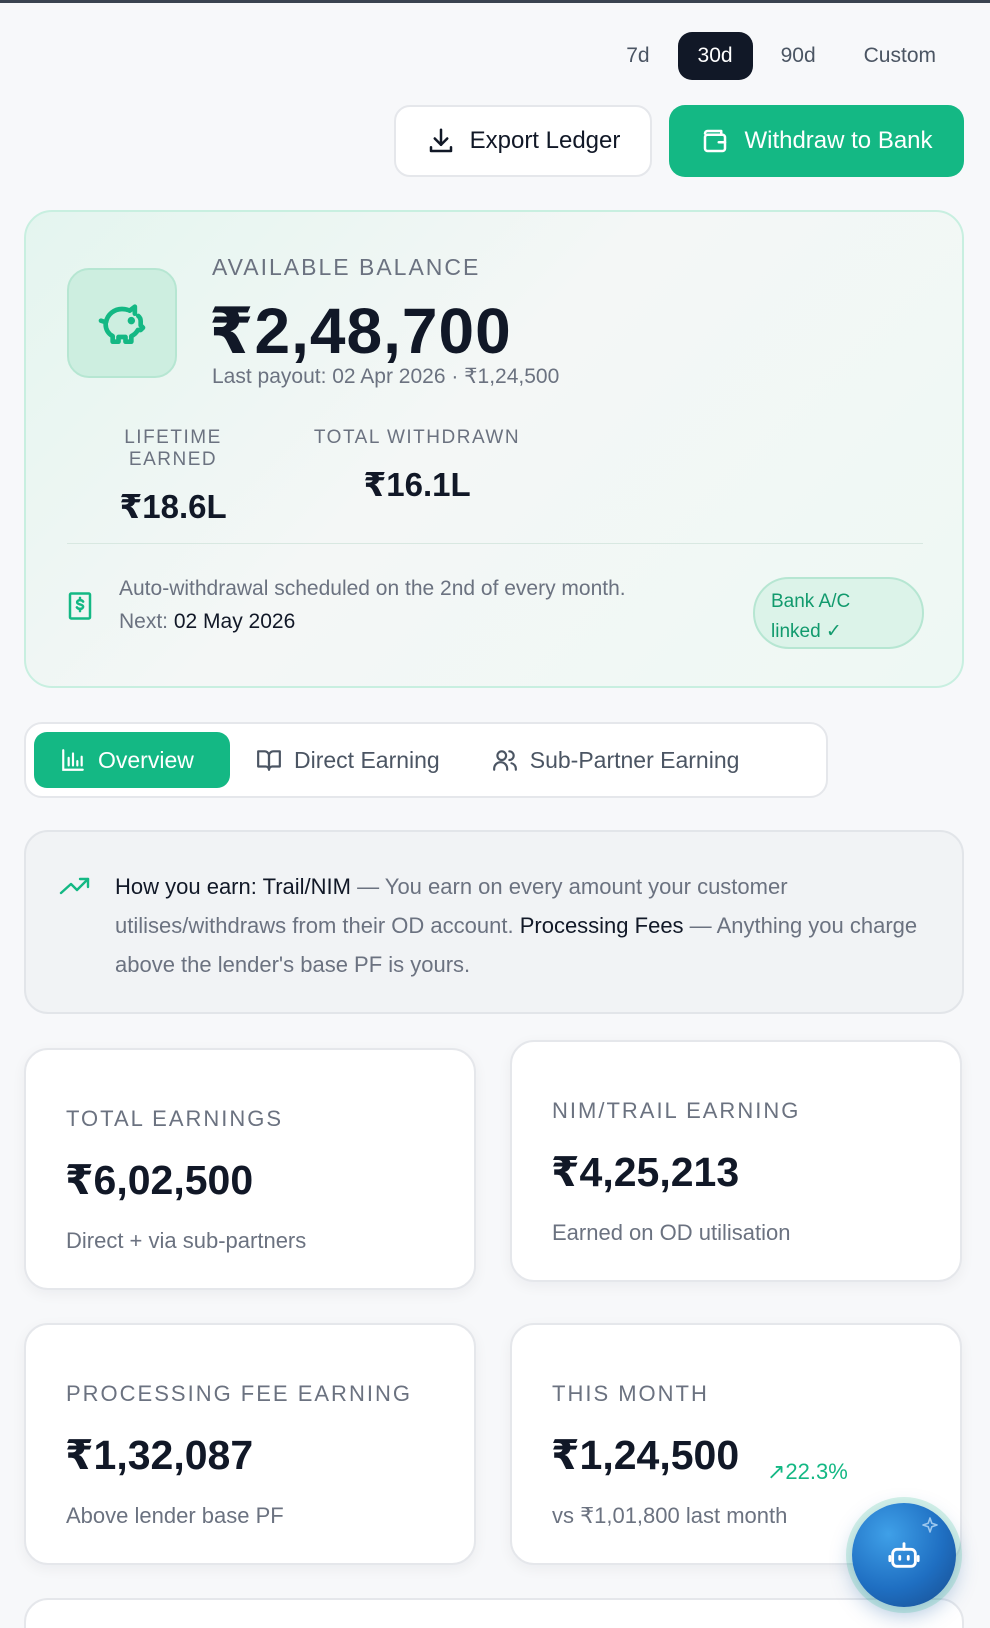 The height and width of the screenshot is (1628, 990). What do you see at coordinates (798, 56) in the screenshot?
I see `period-tab-90d: 90d` at bounding box center [798, 56].